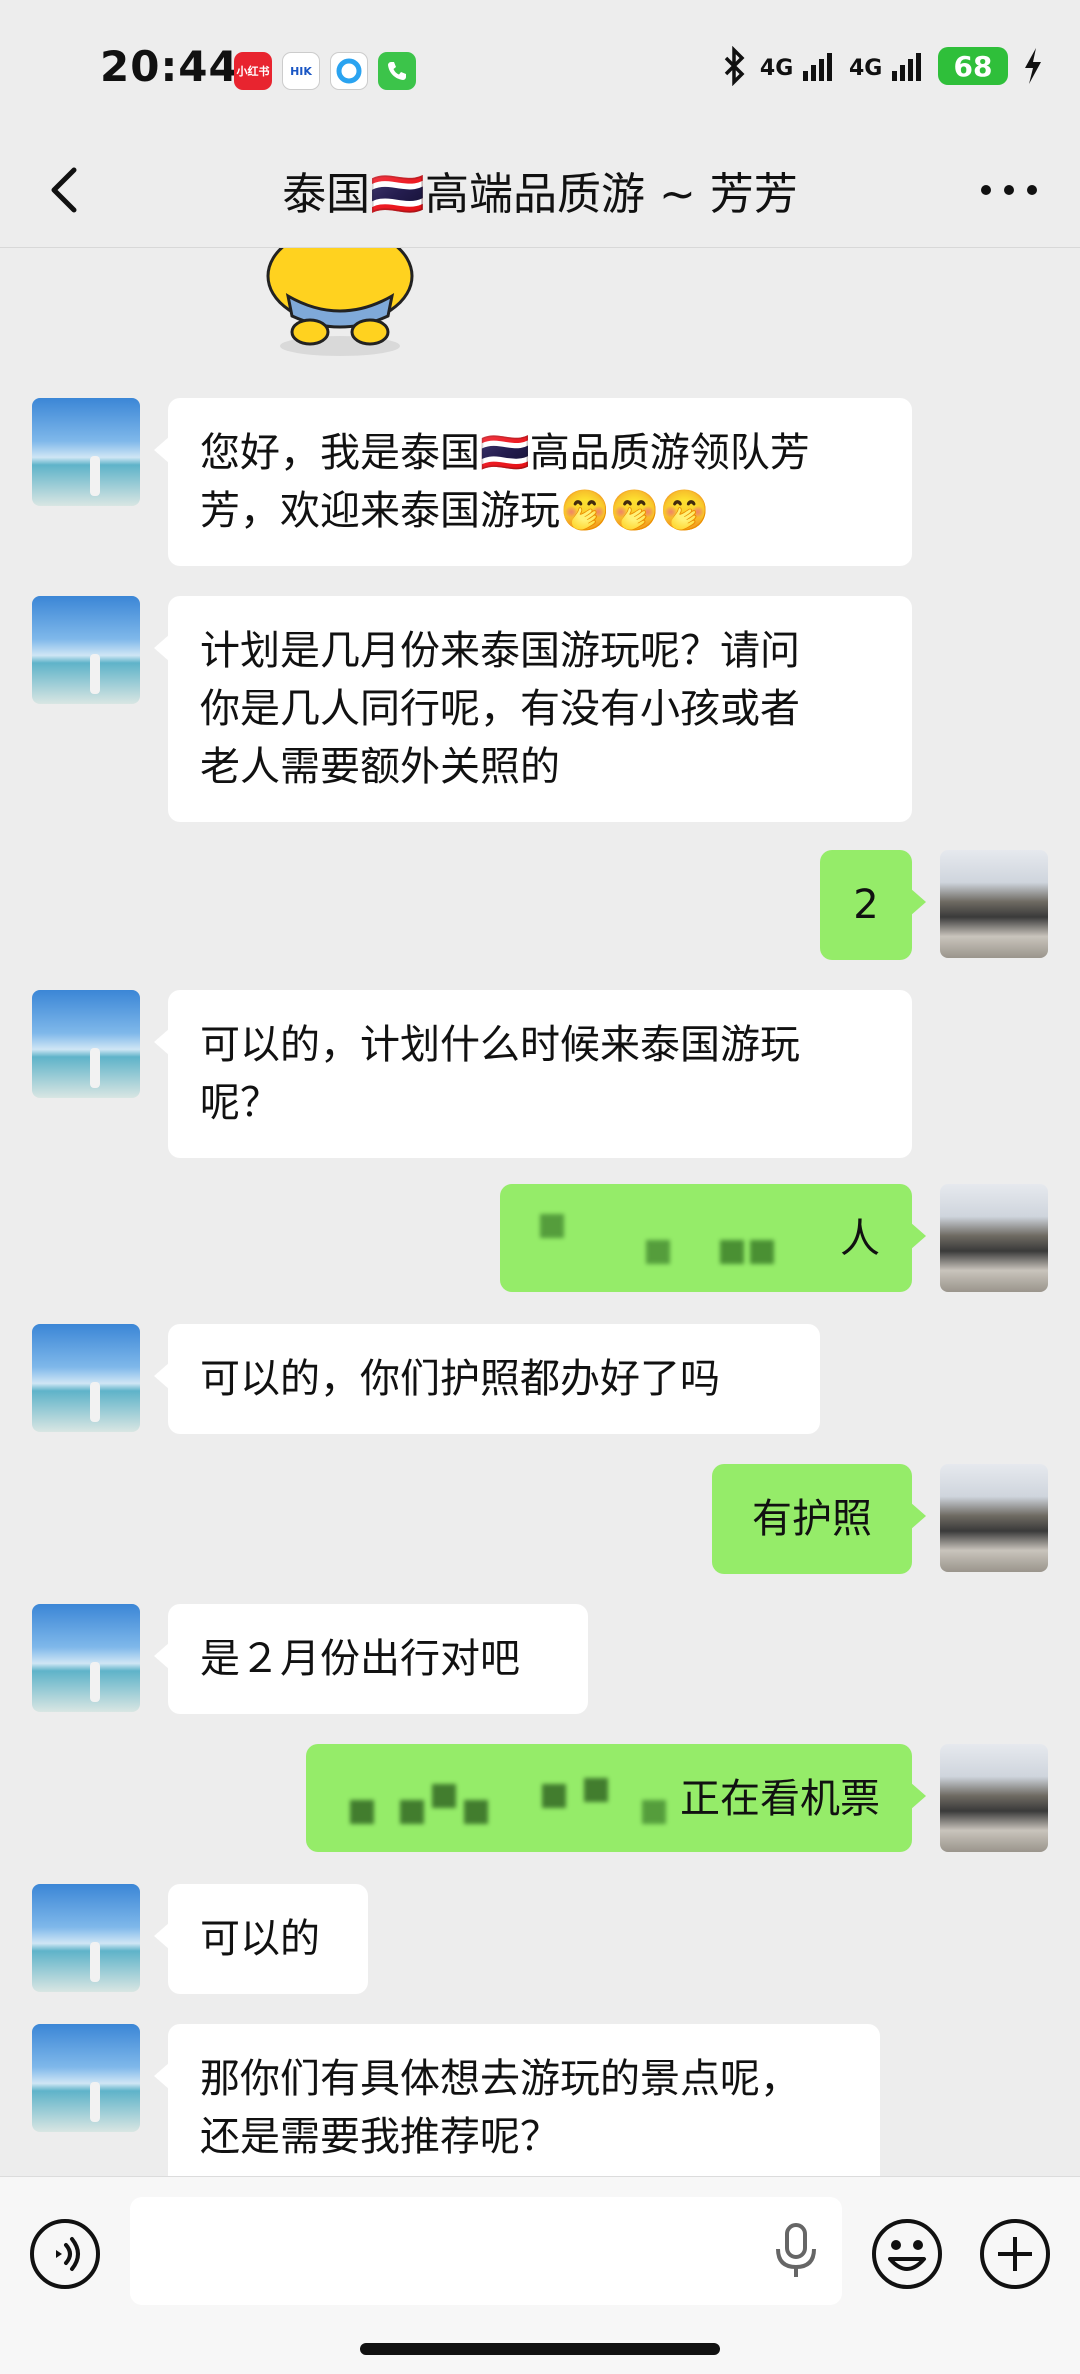 The image size is (1080, 2374). Describe the element at coordinates (1009, 190) in the screenshot. I see `more-options-icon` at that location.